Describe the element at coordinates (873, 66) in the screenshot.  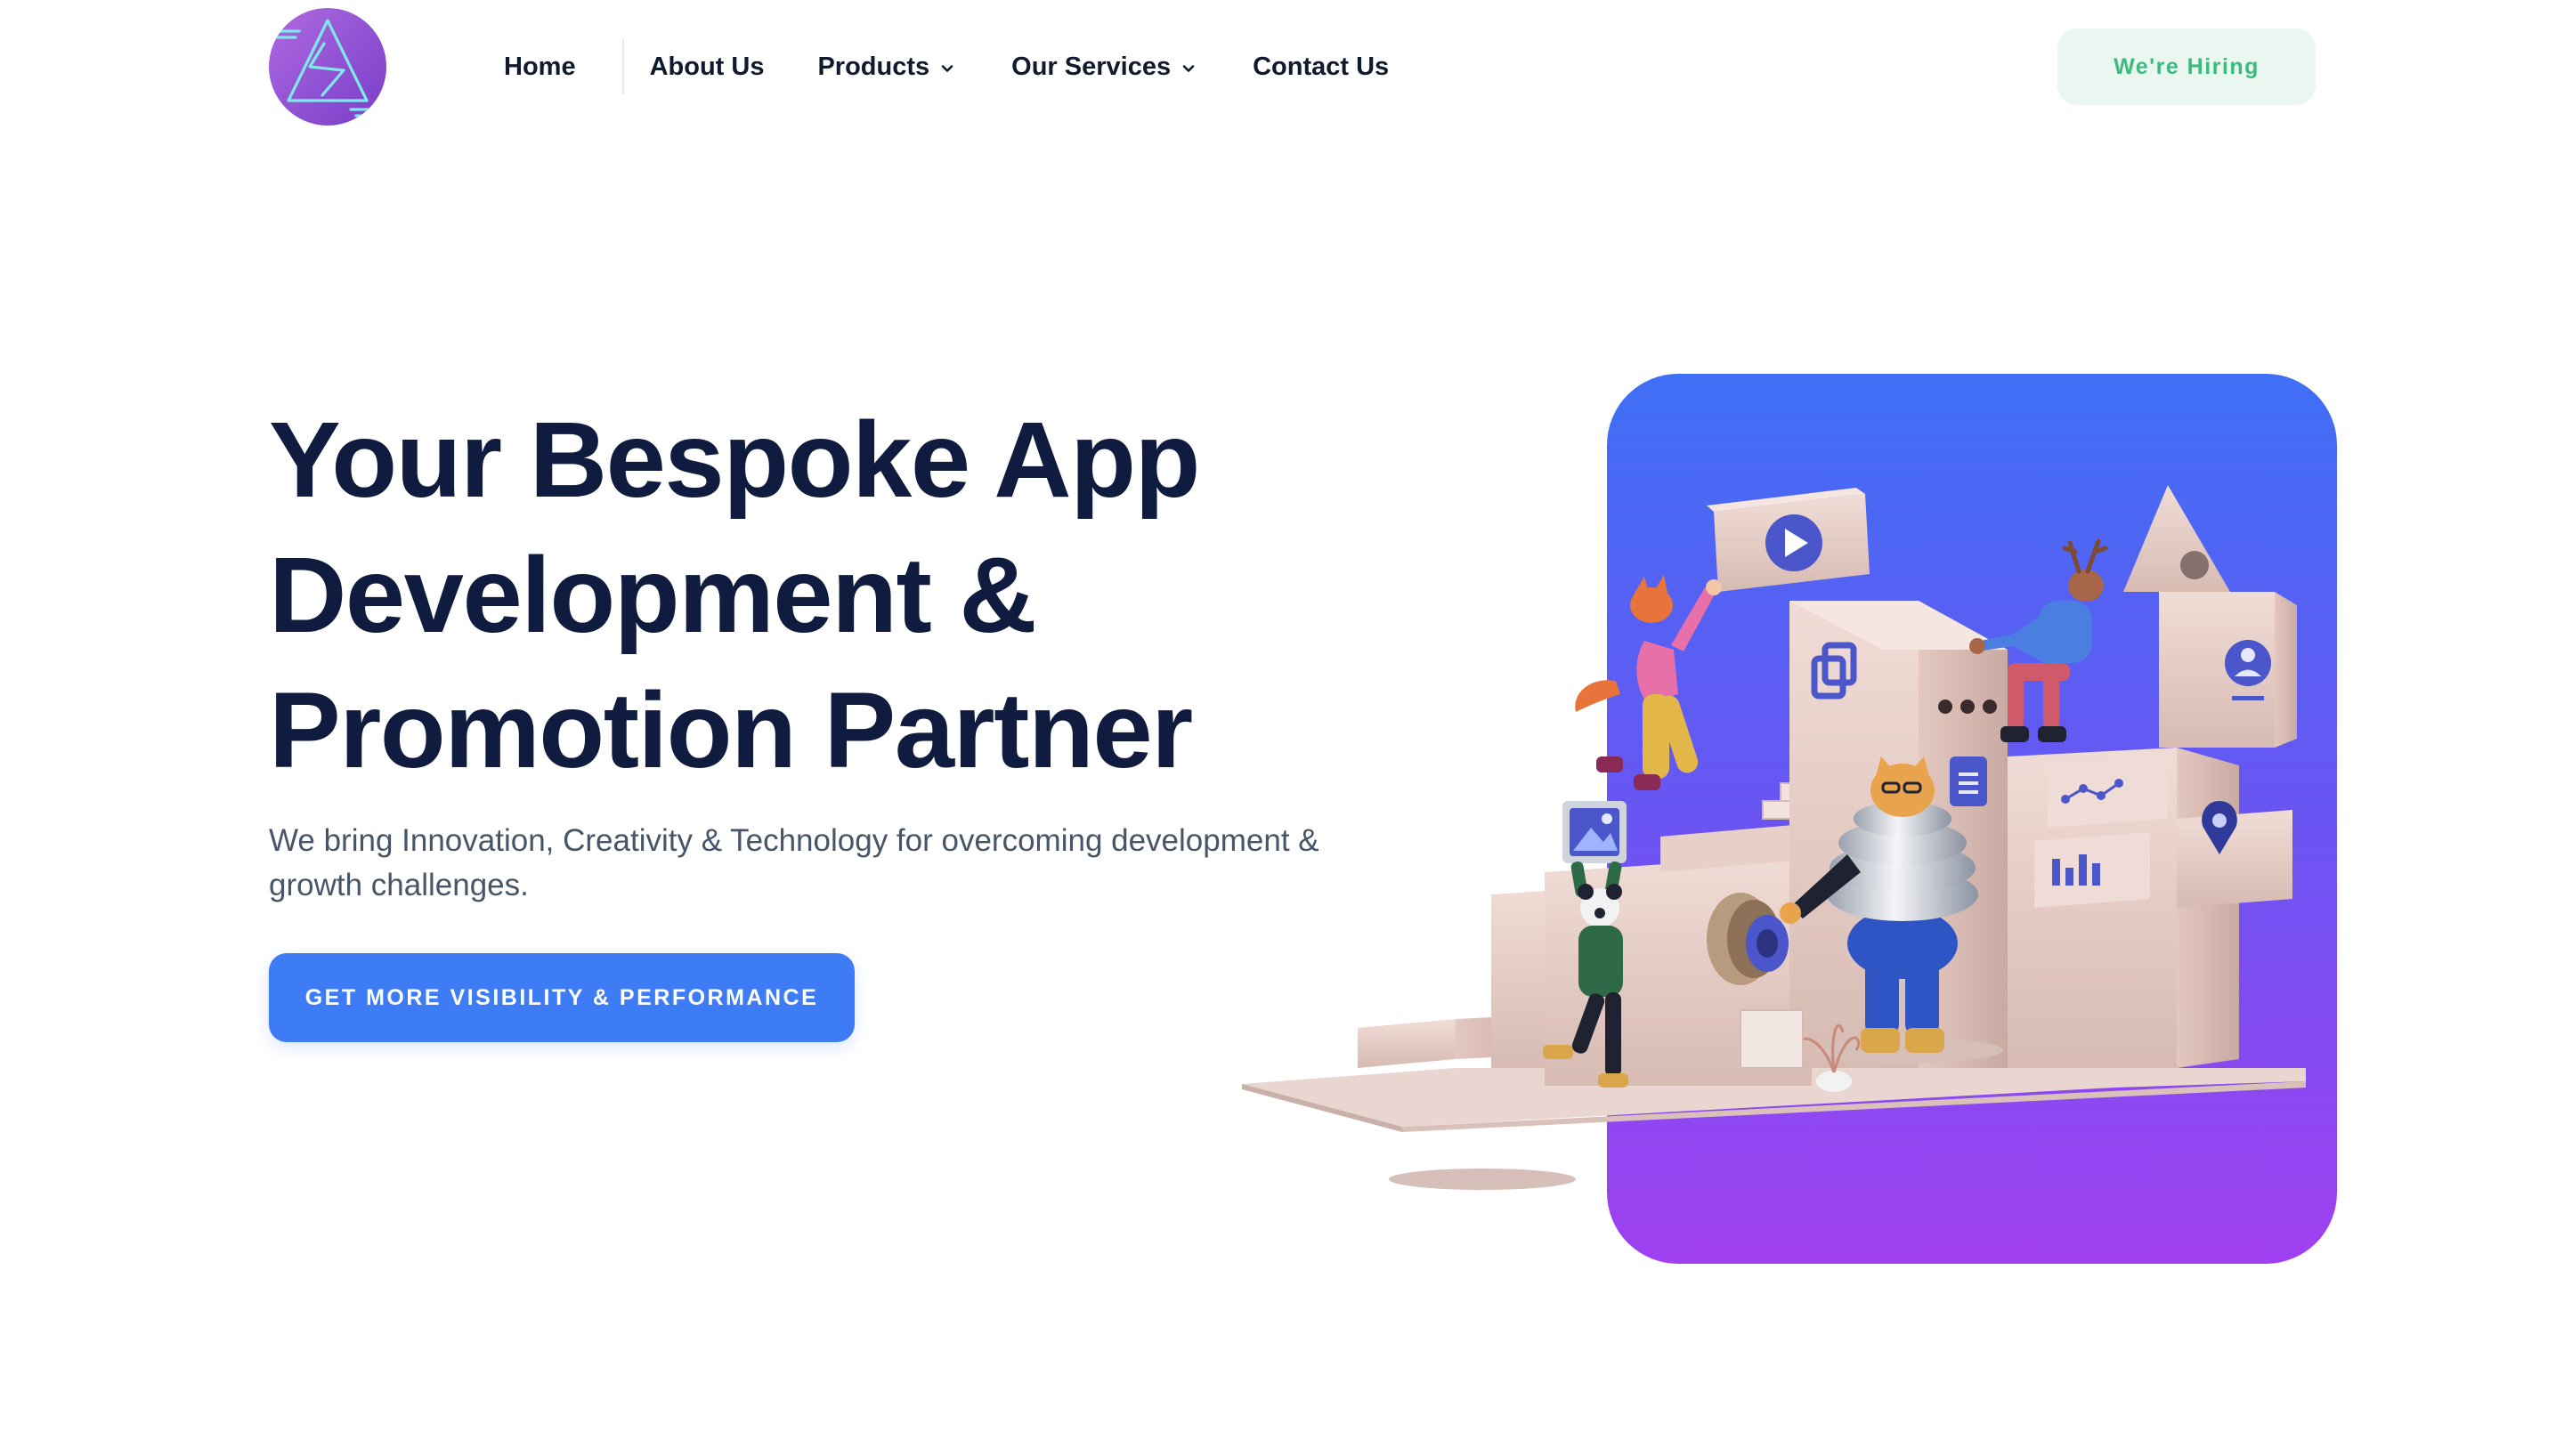
I see `nav-products-label: Products` at that location.